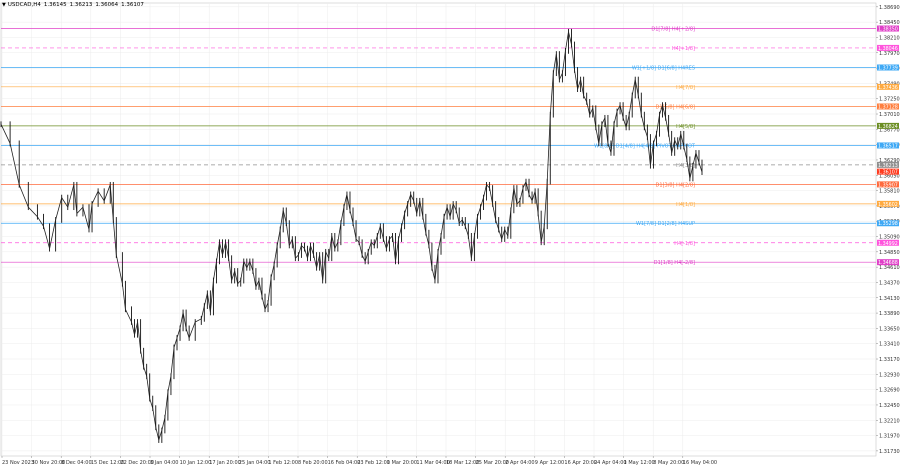 Image resolution: width=900 pixels, height=468 pixels. What do you see at coordinates (76, 463) in the screenshot?
I see `x-tick-label: 8 Dec 04:00` at bounding box center [76, 463].